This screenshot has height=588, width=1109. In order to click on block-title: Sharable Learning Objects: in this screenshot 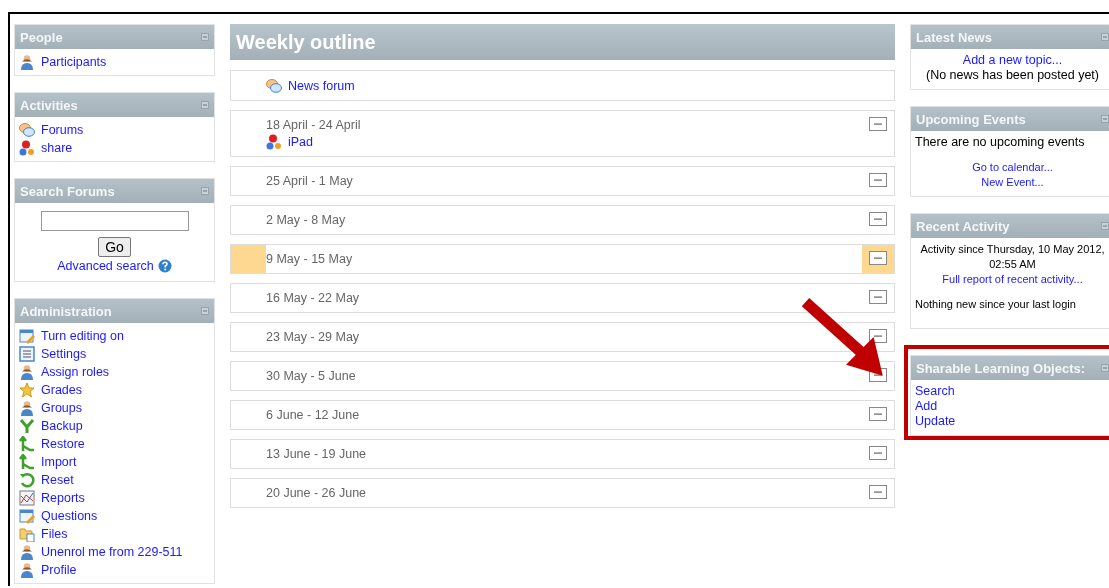, I will do `click(1001, 368)`.